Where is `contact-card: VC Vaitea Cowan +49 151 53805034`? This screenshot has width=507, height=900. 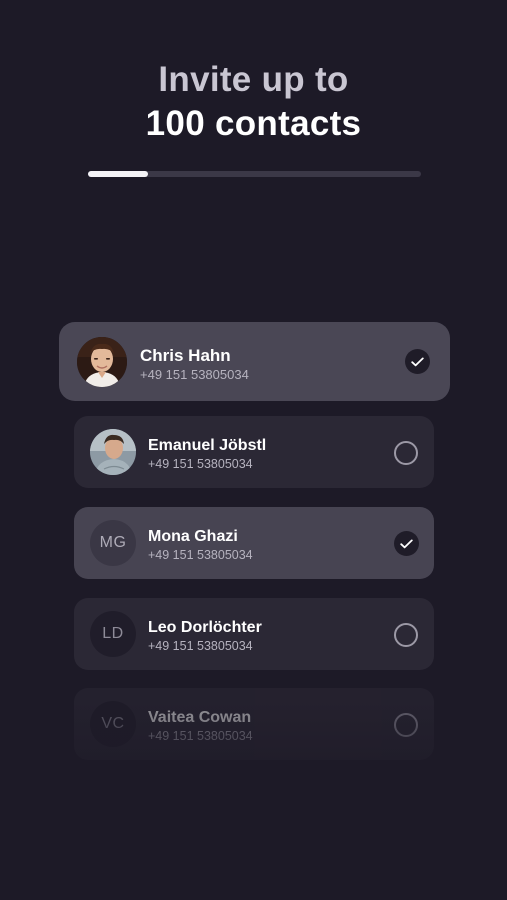 contact-card: VC Vaitea Cowan +49 151 53805034 is located at coordinates (254, 724).